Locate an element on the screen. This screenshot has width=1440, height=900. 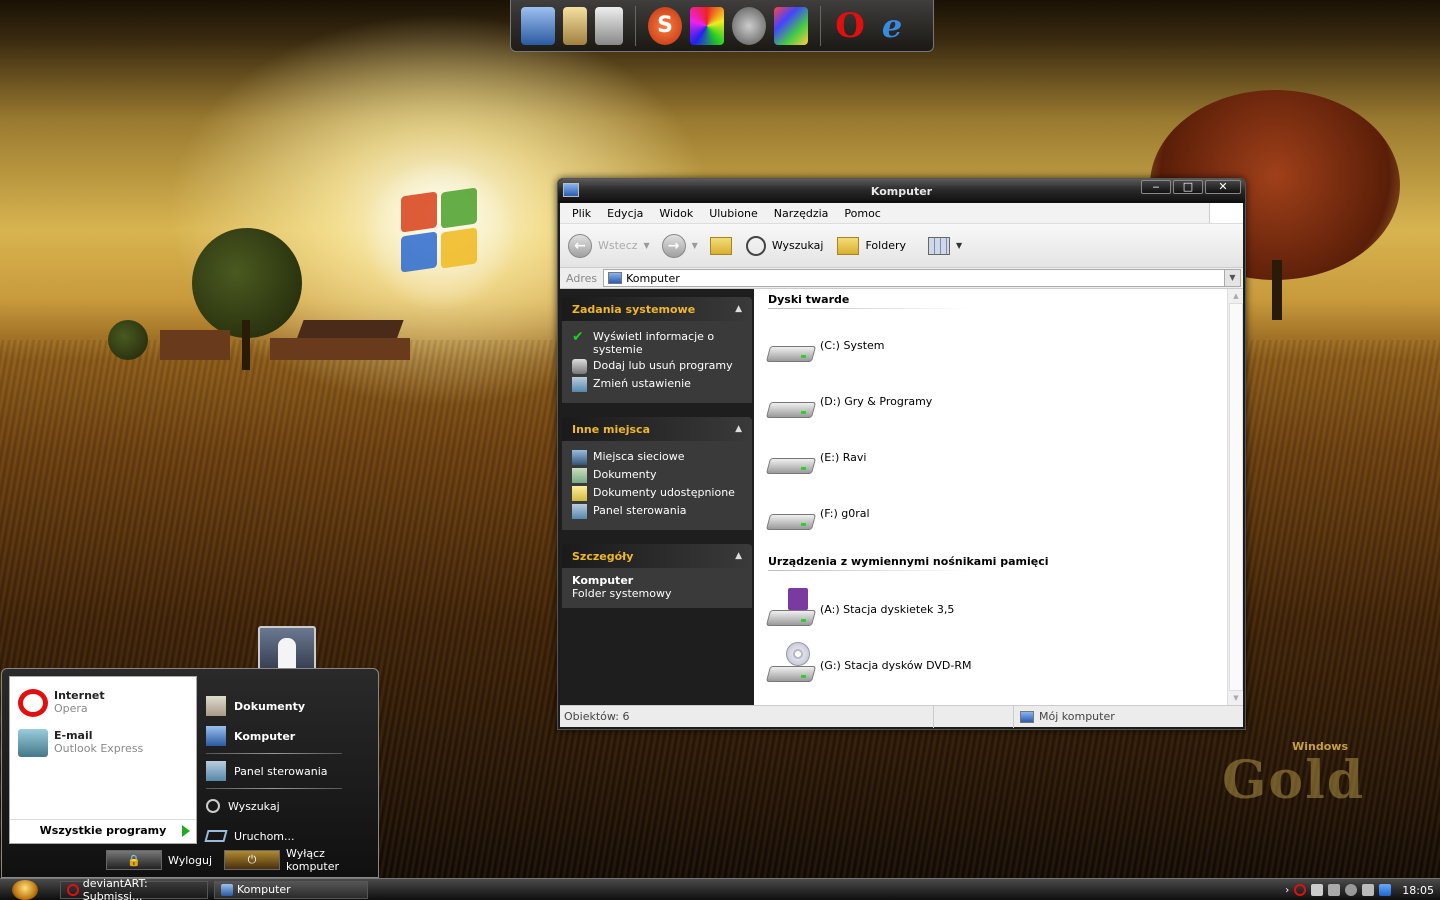
messenger-icon is located at coordinates (1317, 890).